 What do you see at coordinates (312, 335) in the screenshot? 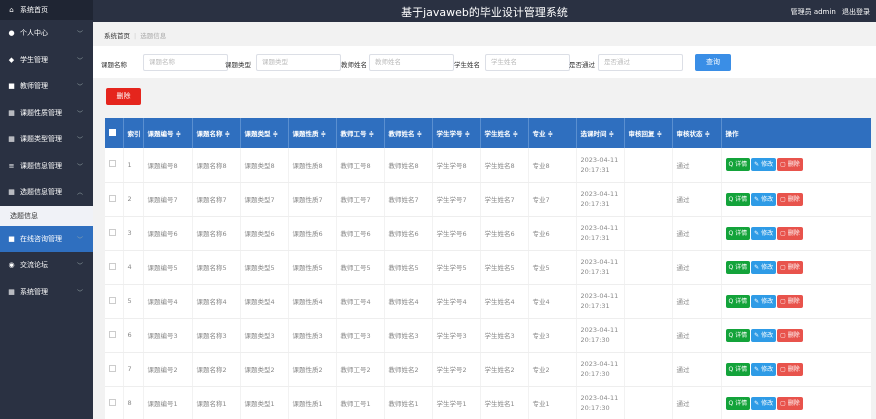
I see `table-cell: 课题性质3` at bounding box center [312, 335].